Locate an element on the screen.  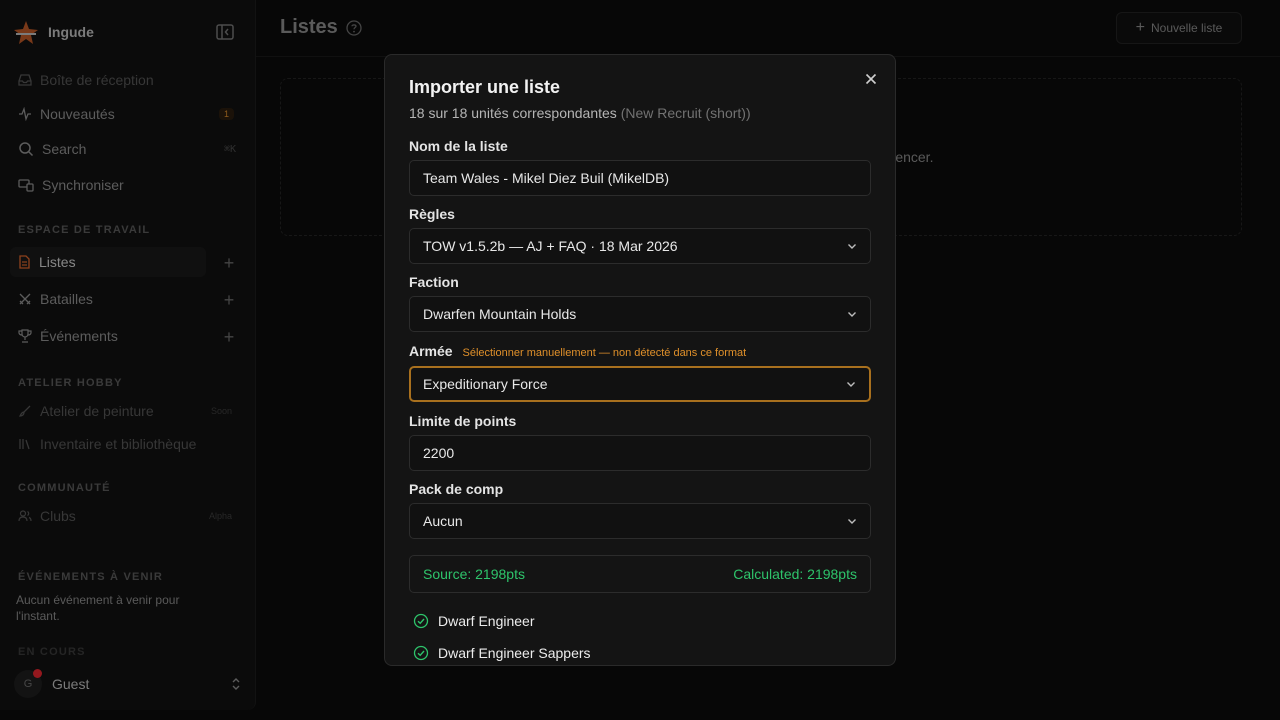
points-limit-label: Limite de points is located at coordinates (463, 421).